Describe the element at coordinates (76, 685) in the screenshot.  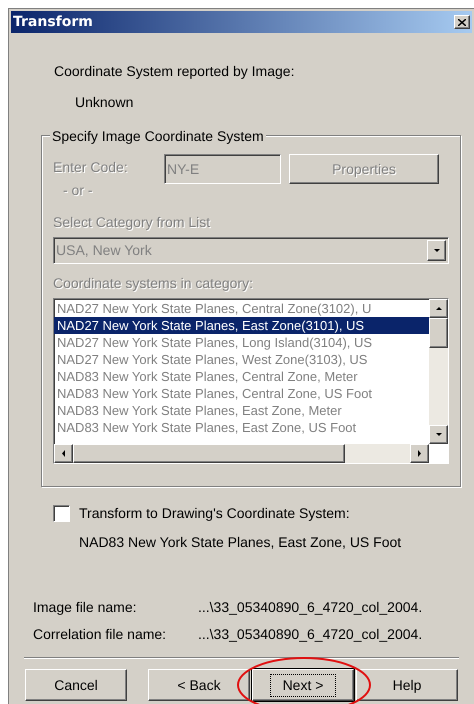
I see `cancel-button: Cancel` at that location.